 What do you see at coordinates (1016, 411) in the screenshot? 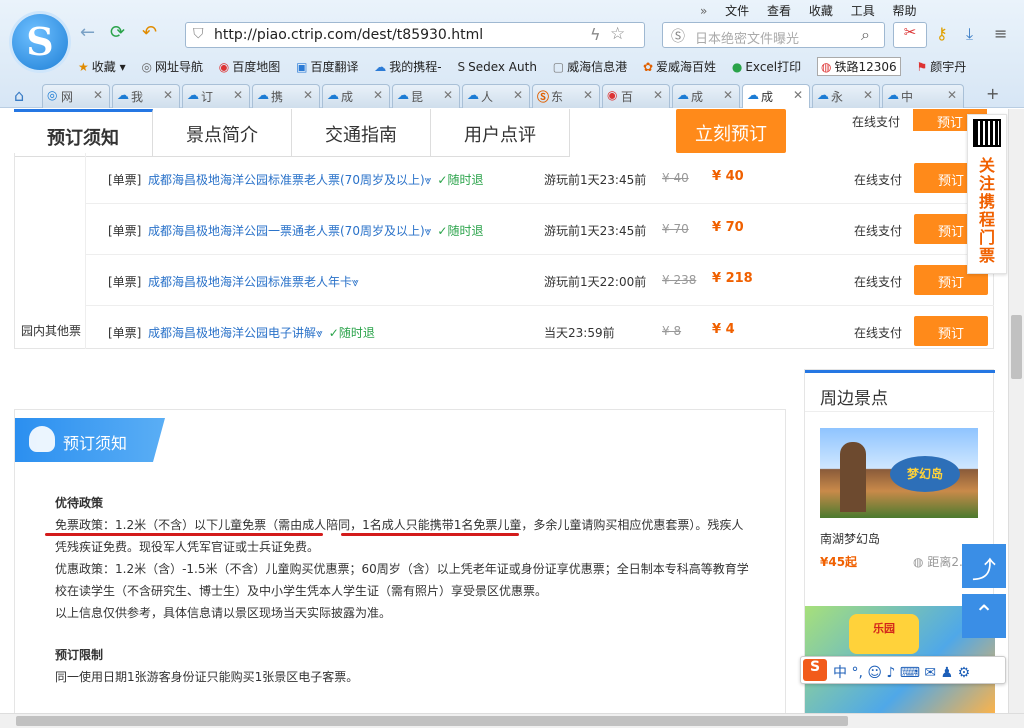
I see `vertical-scrollbar` at bounding box center [1016, 411].